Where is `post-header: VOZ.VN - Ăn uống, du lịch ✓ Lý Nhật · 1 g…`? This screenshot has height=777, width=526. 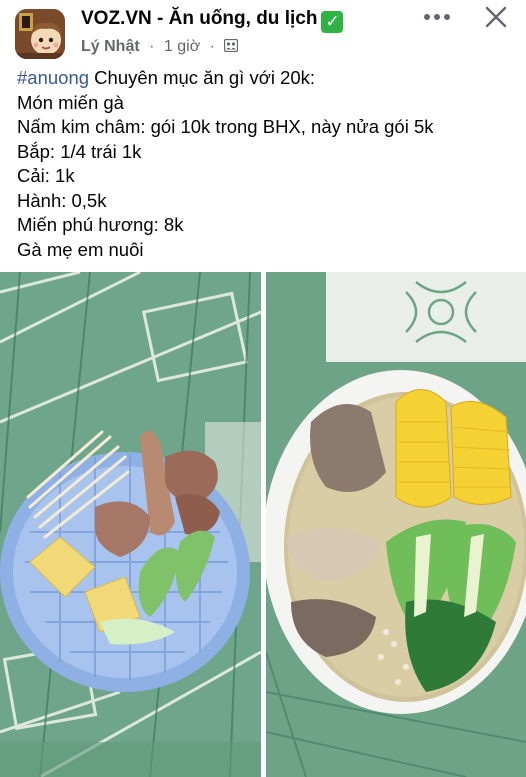
post-header: VOZ.VN - Ăn uống, du lịch ✓ Lý Nhật · 1 g… is located at coordinates (263, 32).